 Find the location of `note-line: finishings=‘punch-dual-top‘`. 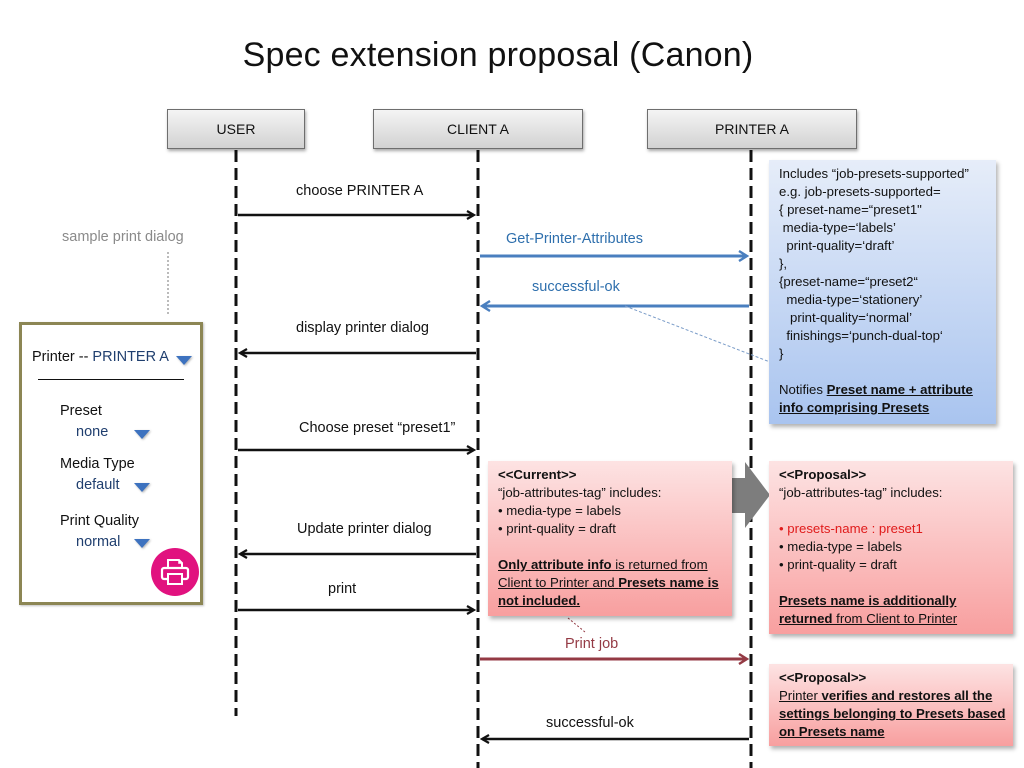

note-line: finishings=‘punch-dual-top‘ is located at coordinates (861, 335).